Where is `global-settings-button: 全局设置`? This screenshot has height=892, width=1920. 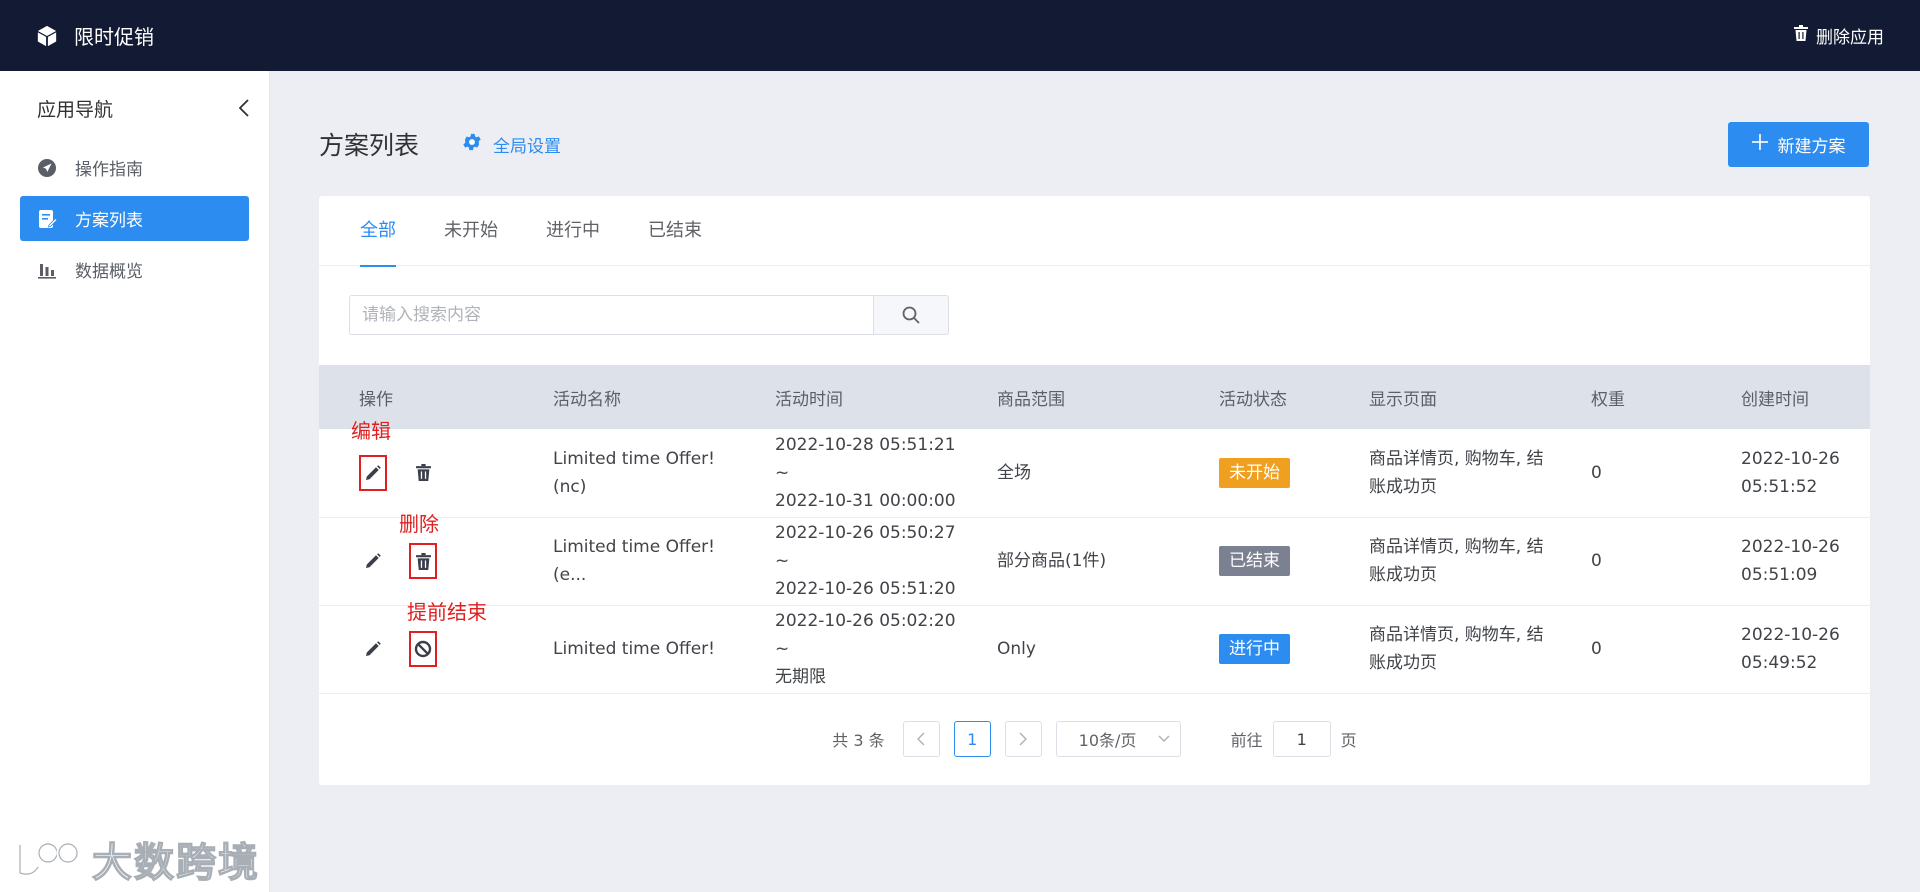
global-settings-button: 全局设置 is located at coordinates (511, 144).